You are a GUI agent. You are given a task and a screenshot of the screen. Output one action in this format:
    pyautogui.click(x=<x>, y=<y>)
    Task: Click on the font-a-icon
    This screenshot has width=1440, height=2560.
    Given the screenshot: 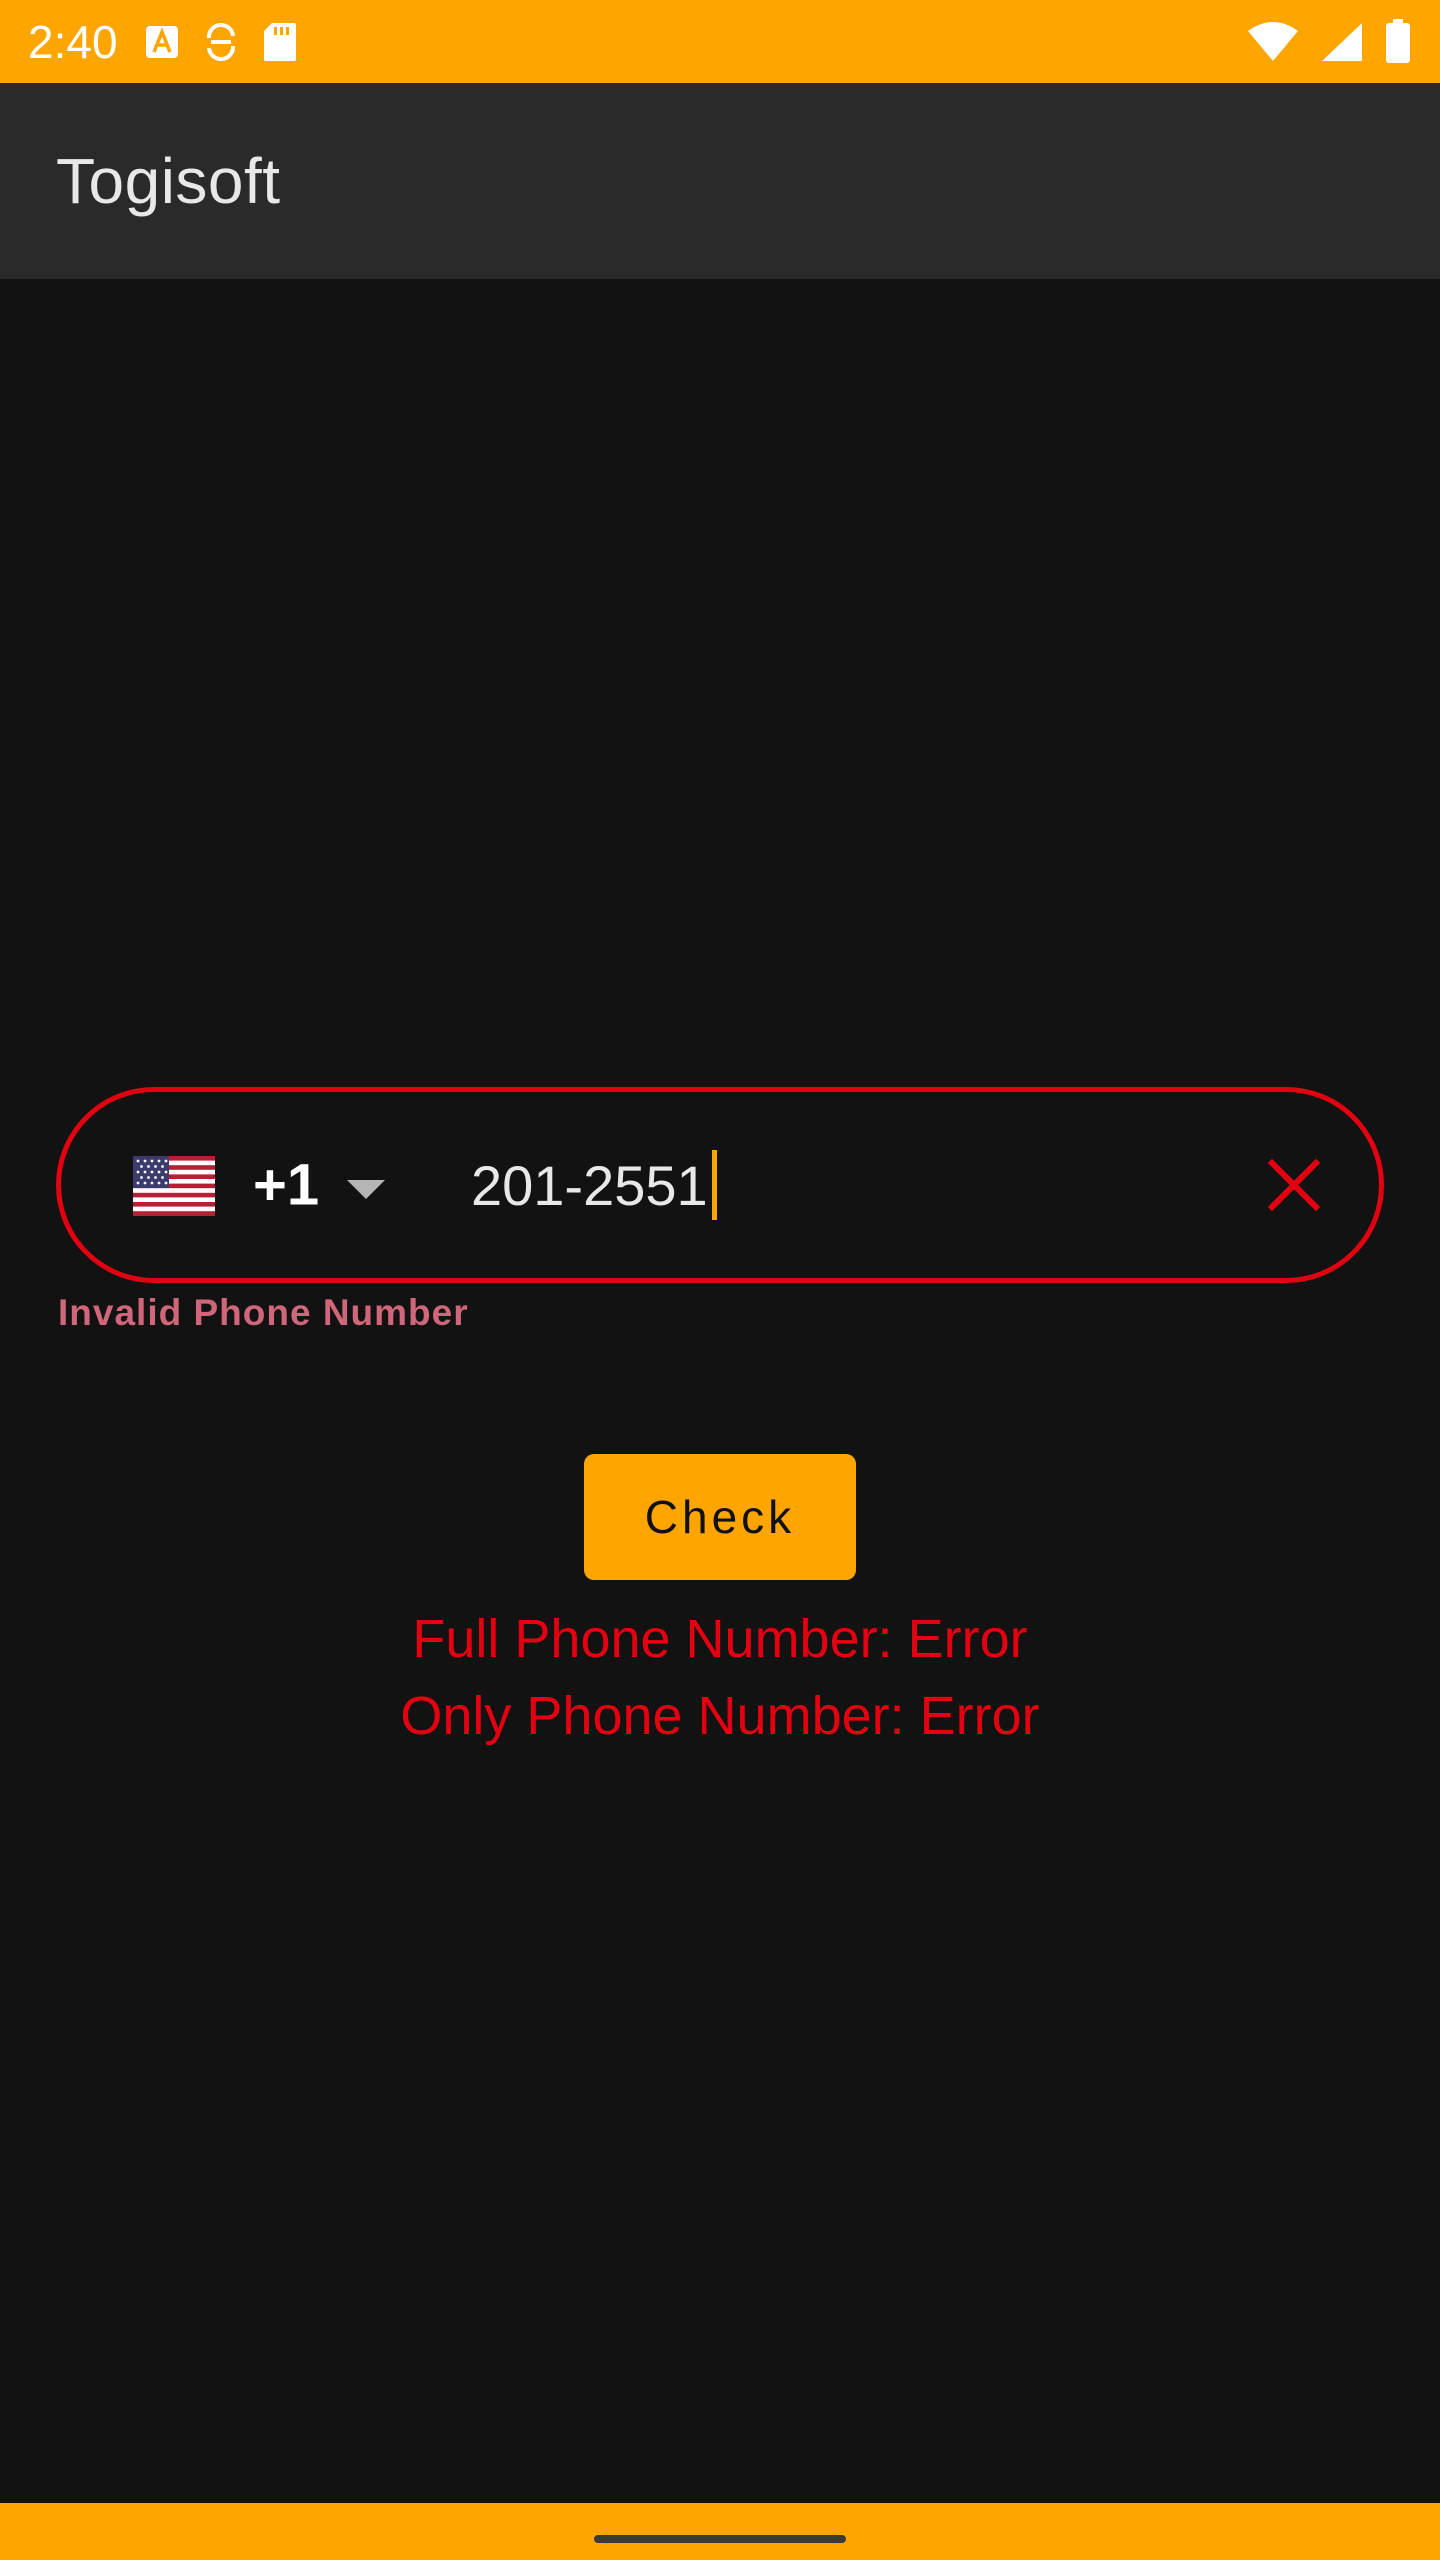 What is the action you would take?
    pyautogui.click(x=162, y=42)
    